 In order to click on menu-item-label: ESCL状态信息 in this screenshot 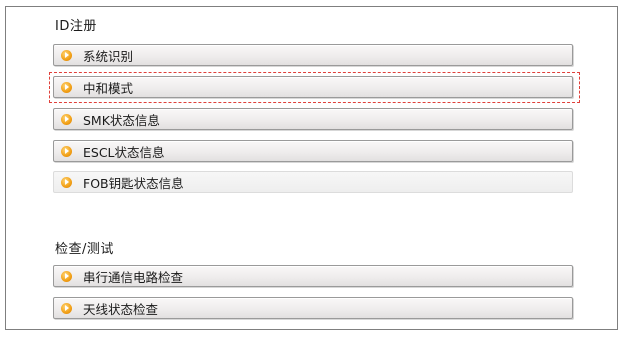, I will do `click(124, 152)`.